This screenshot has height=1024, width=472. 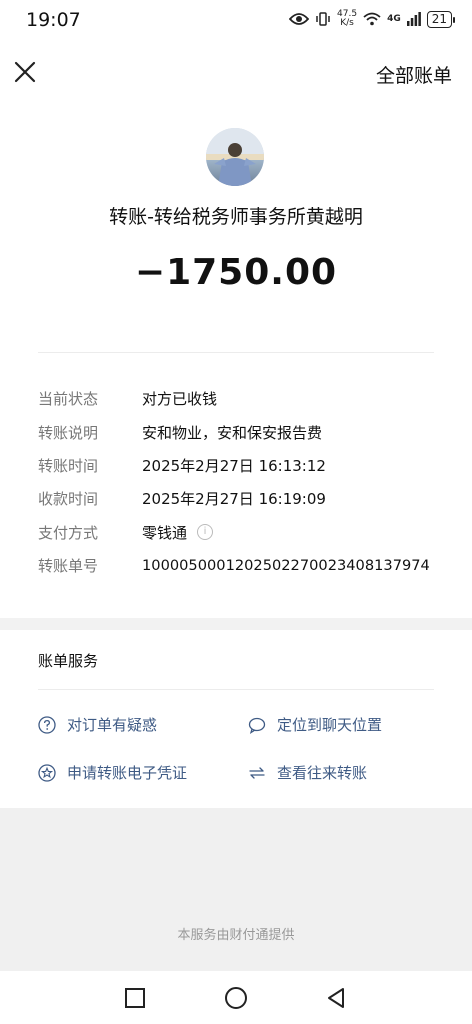 I want to click on detail-row-transfer-time: 转账时间 2025年2月27日 16:13:12, so click(x=243, y=465).